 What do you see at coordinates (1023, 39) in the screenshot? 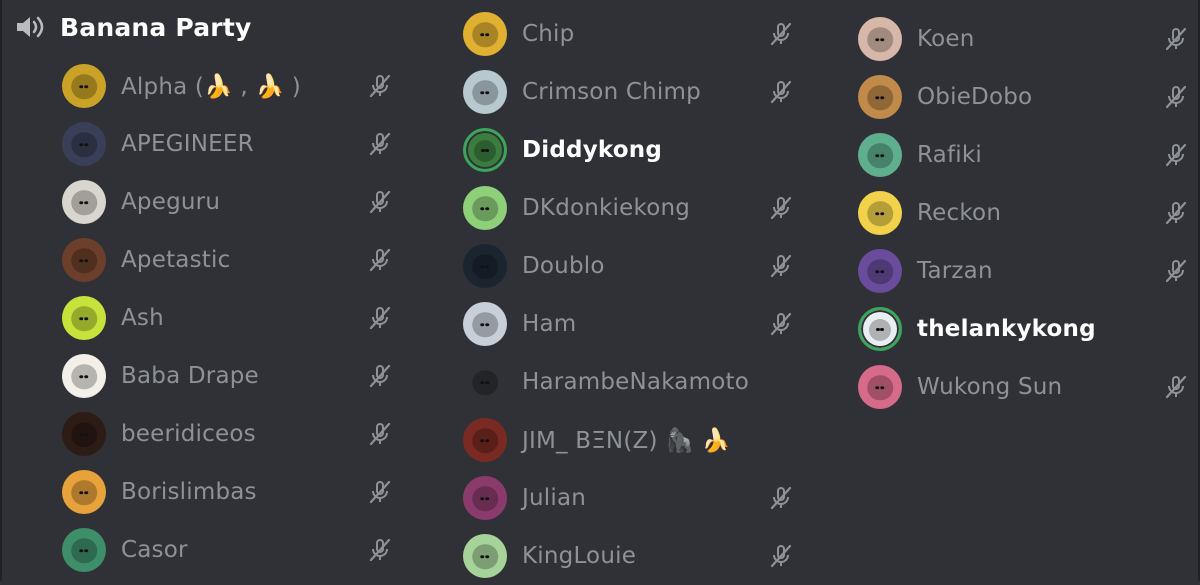
I see `voice-member: Koen` at bounding box center [1023, 39].